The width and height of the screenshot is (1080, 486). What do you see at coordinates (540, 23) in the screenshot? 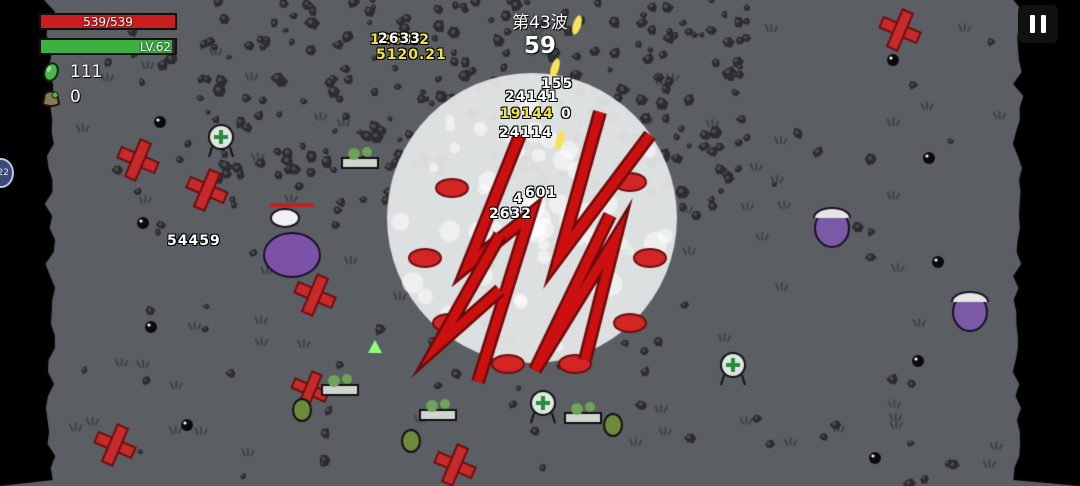
I see `wave-label: 第43波` at bounding box center [540, 23].